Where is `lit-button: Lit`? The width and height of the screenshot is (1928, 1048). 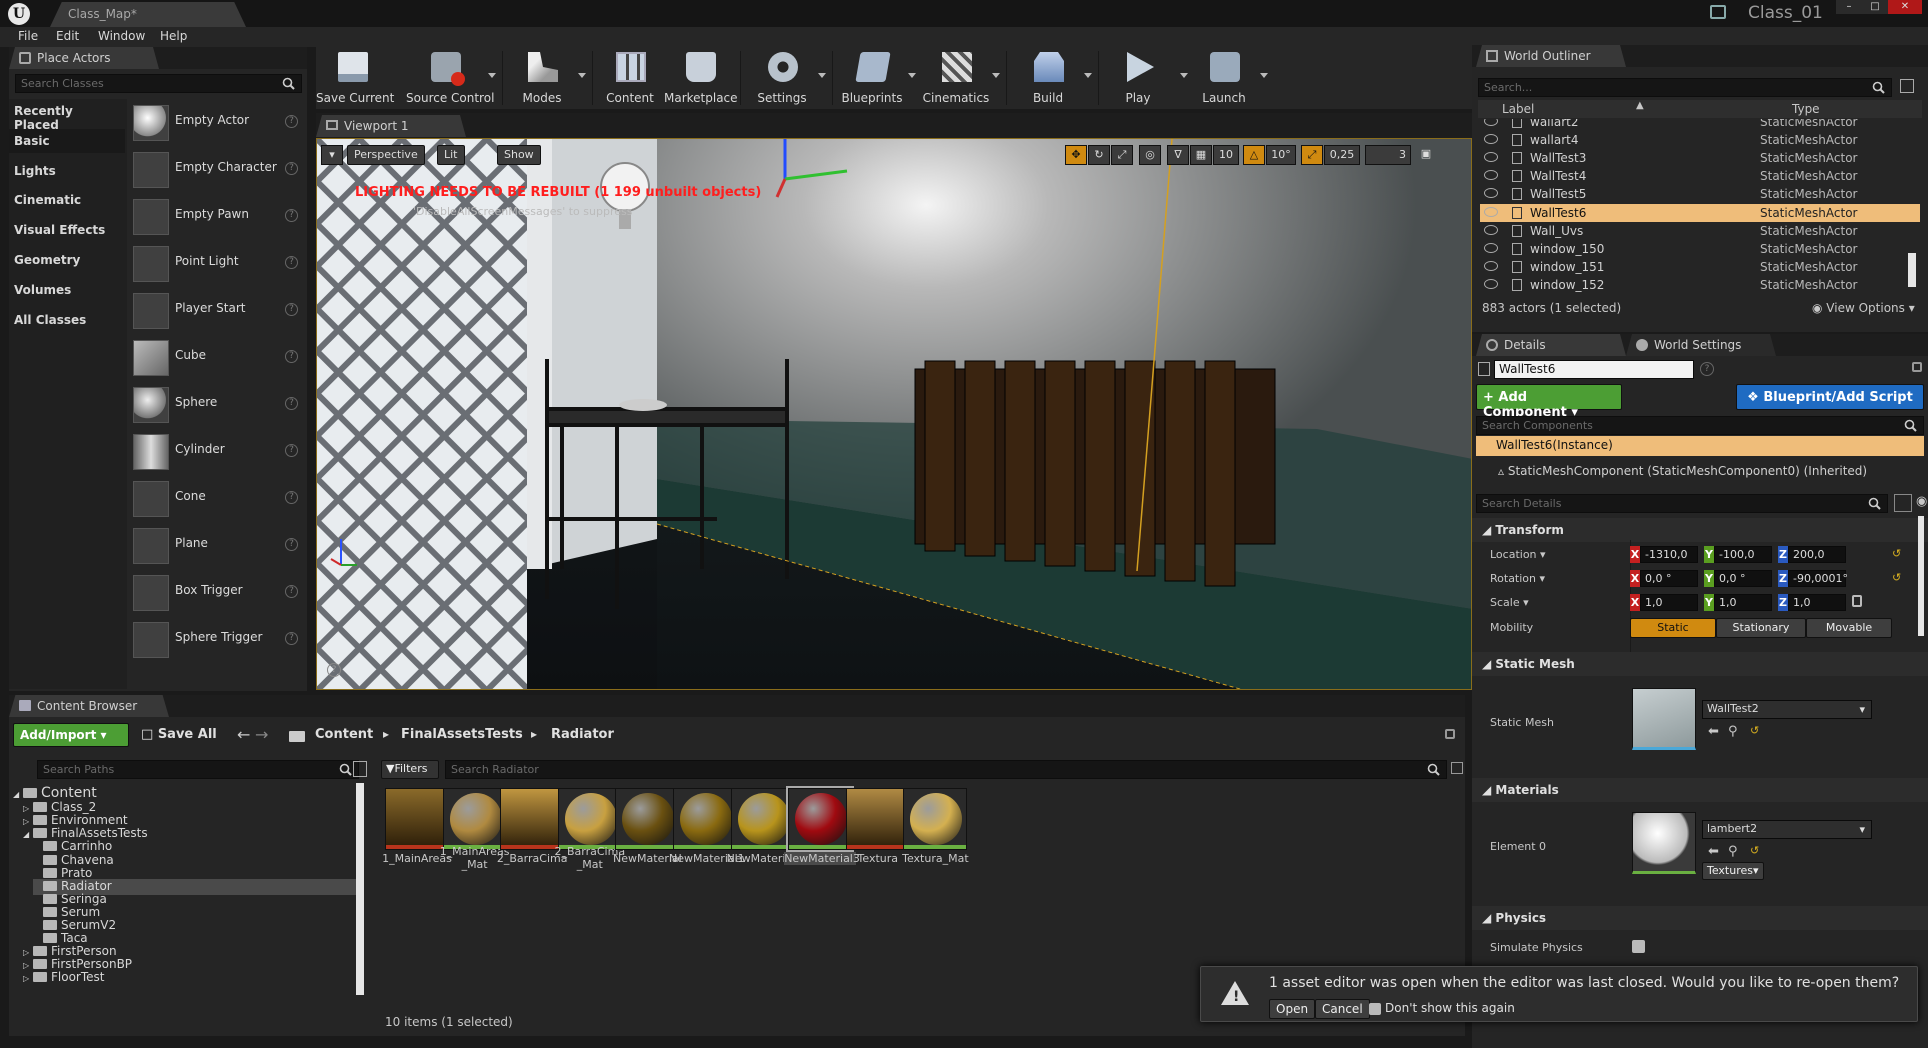
lit-button: Lit is located at coordinates (451, 155).